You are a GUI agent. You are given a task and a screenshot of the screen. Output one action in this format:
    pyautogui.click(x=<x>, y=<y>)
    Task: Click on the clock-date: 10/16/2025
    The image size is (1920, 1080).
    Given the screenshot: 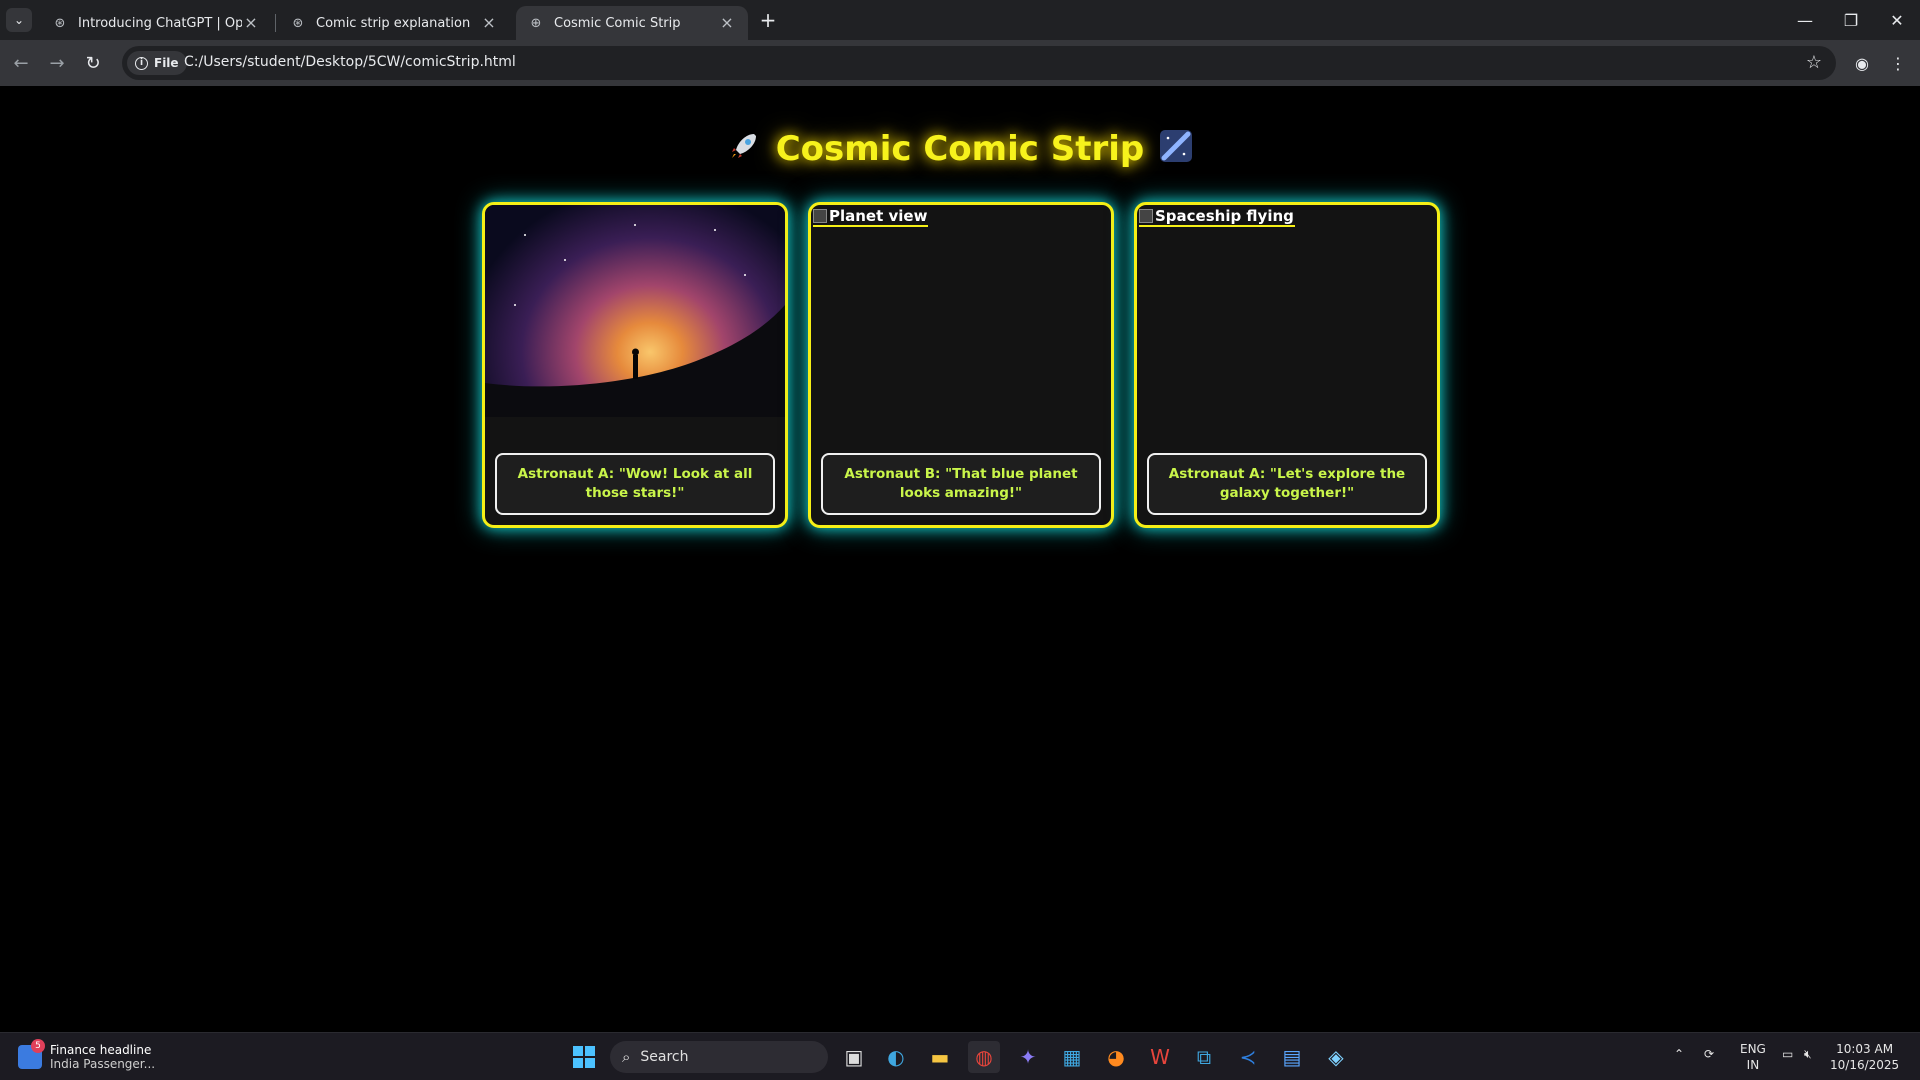 What is the action you would take?
    pyautogui.click(x=1865, y=1065)
    